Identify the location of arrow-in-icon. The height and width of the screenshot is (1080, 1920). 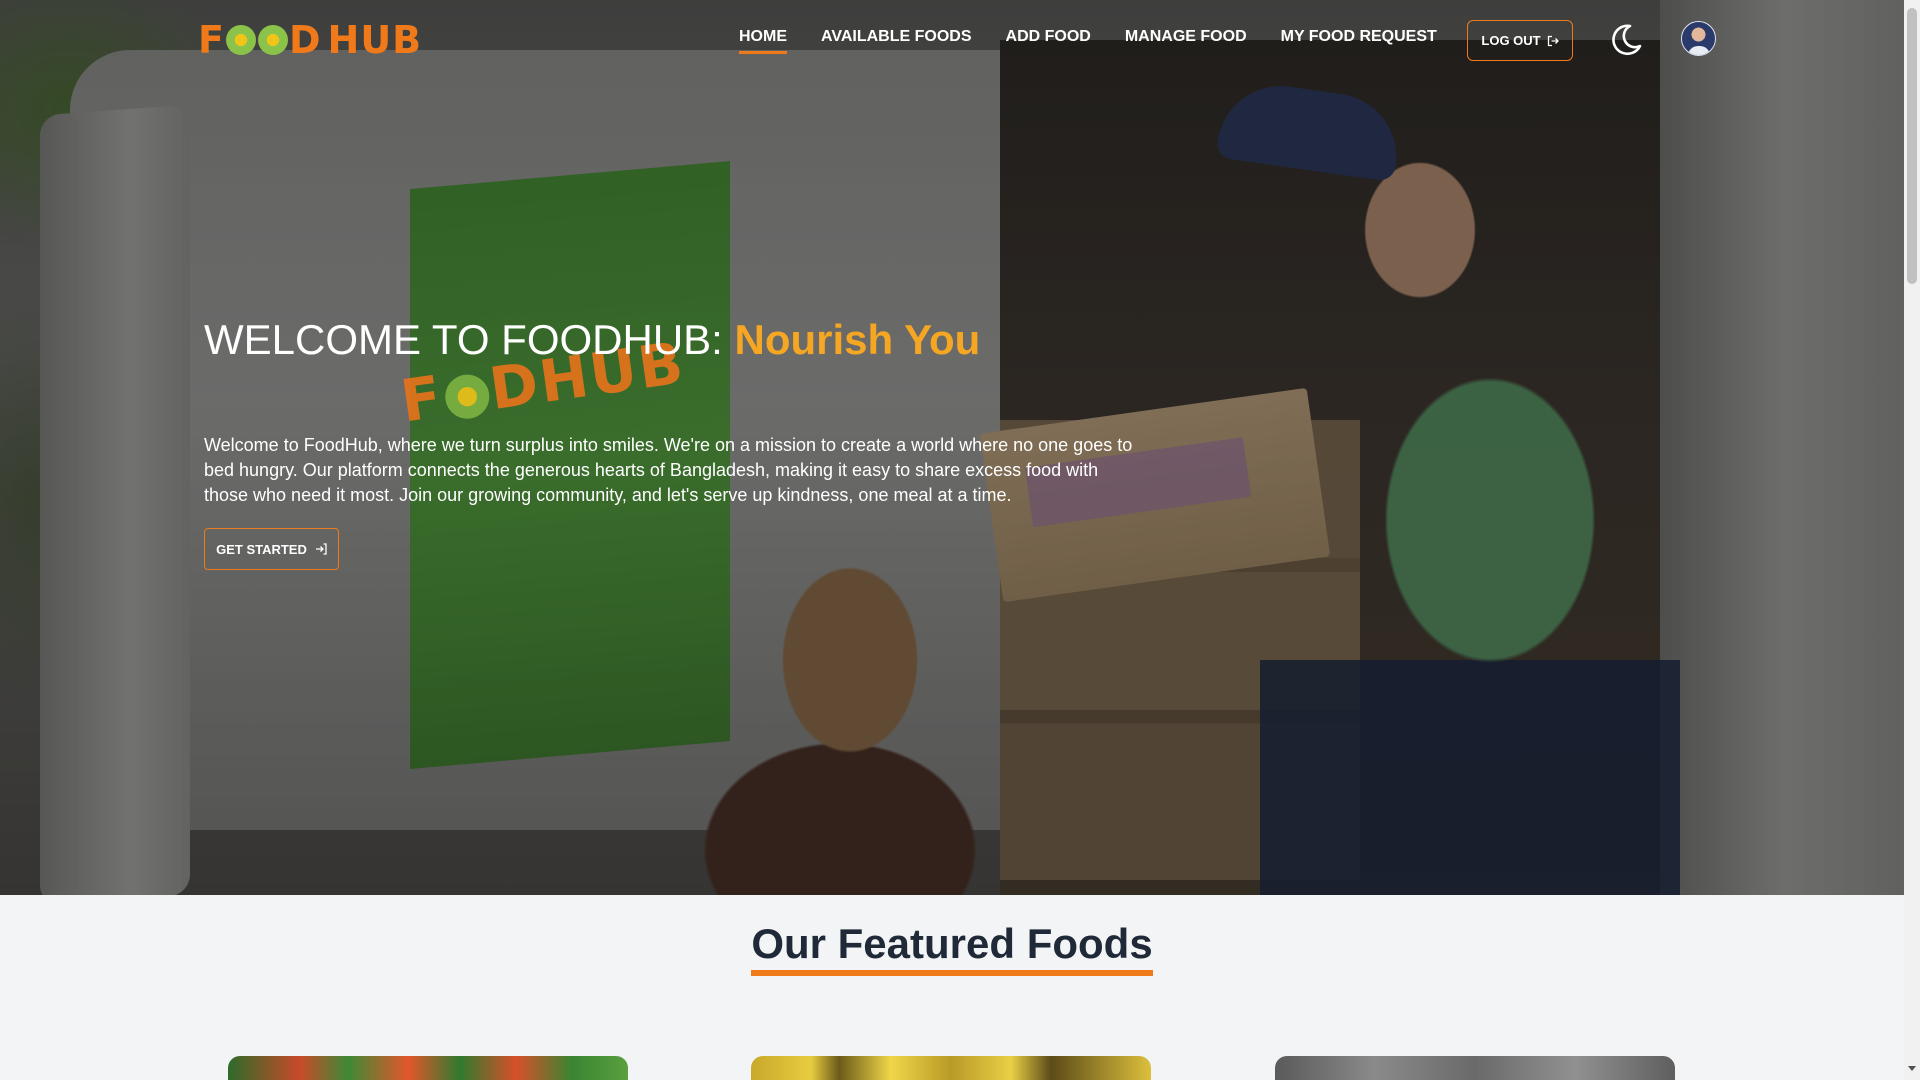
(321, 549).